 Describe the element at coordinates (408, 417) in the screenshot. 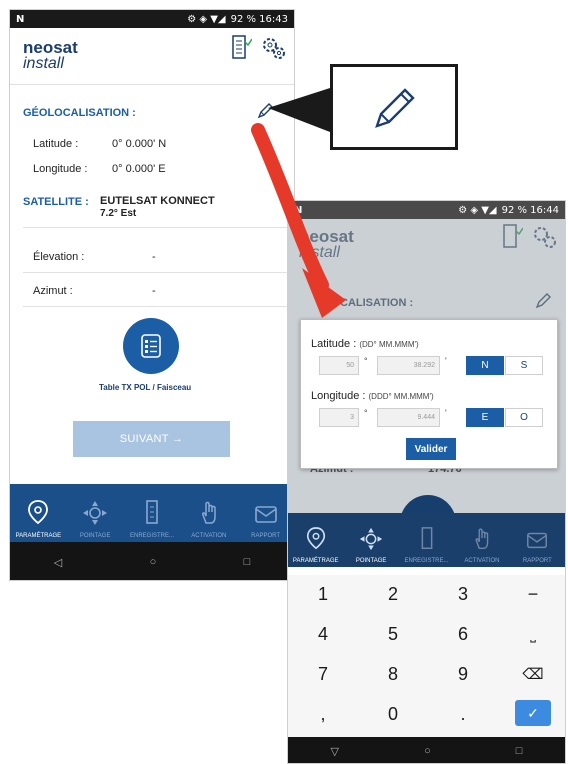

I see `longitude-minutes-input: 9.444` at that location.